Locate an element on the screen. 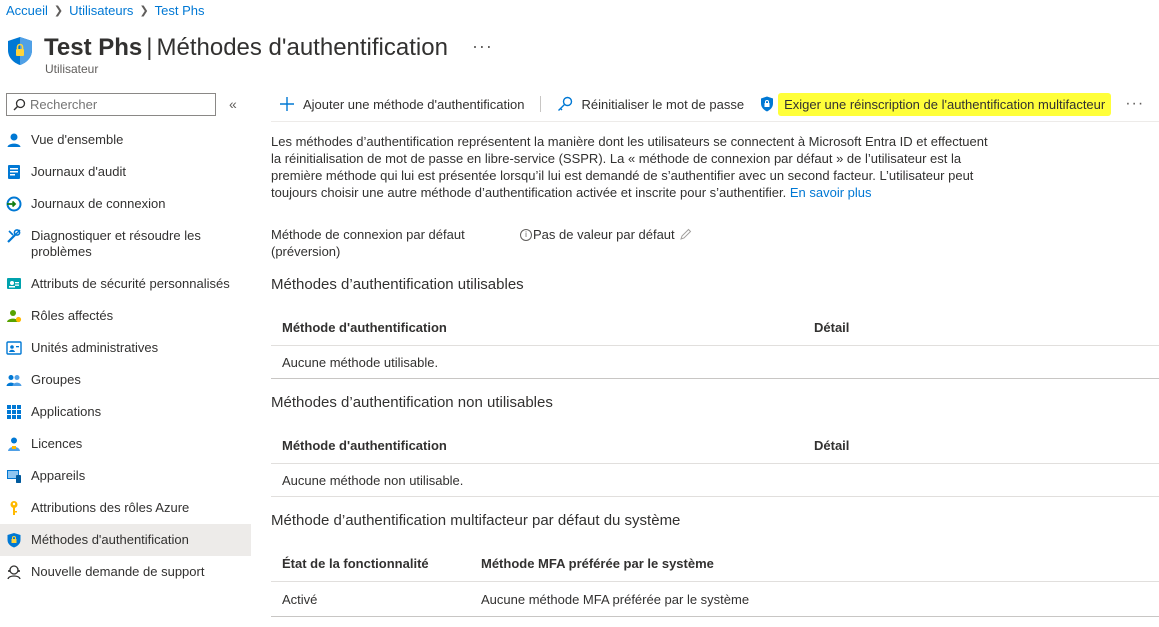 The image size is (1159, 627). sidebar-item-azure-role-assignments: Attributions des rôles Azure is located at coordinates (125, 508).